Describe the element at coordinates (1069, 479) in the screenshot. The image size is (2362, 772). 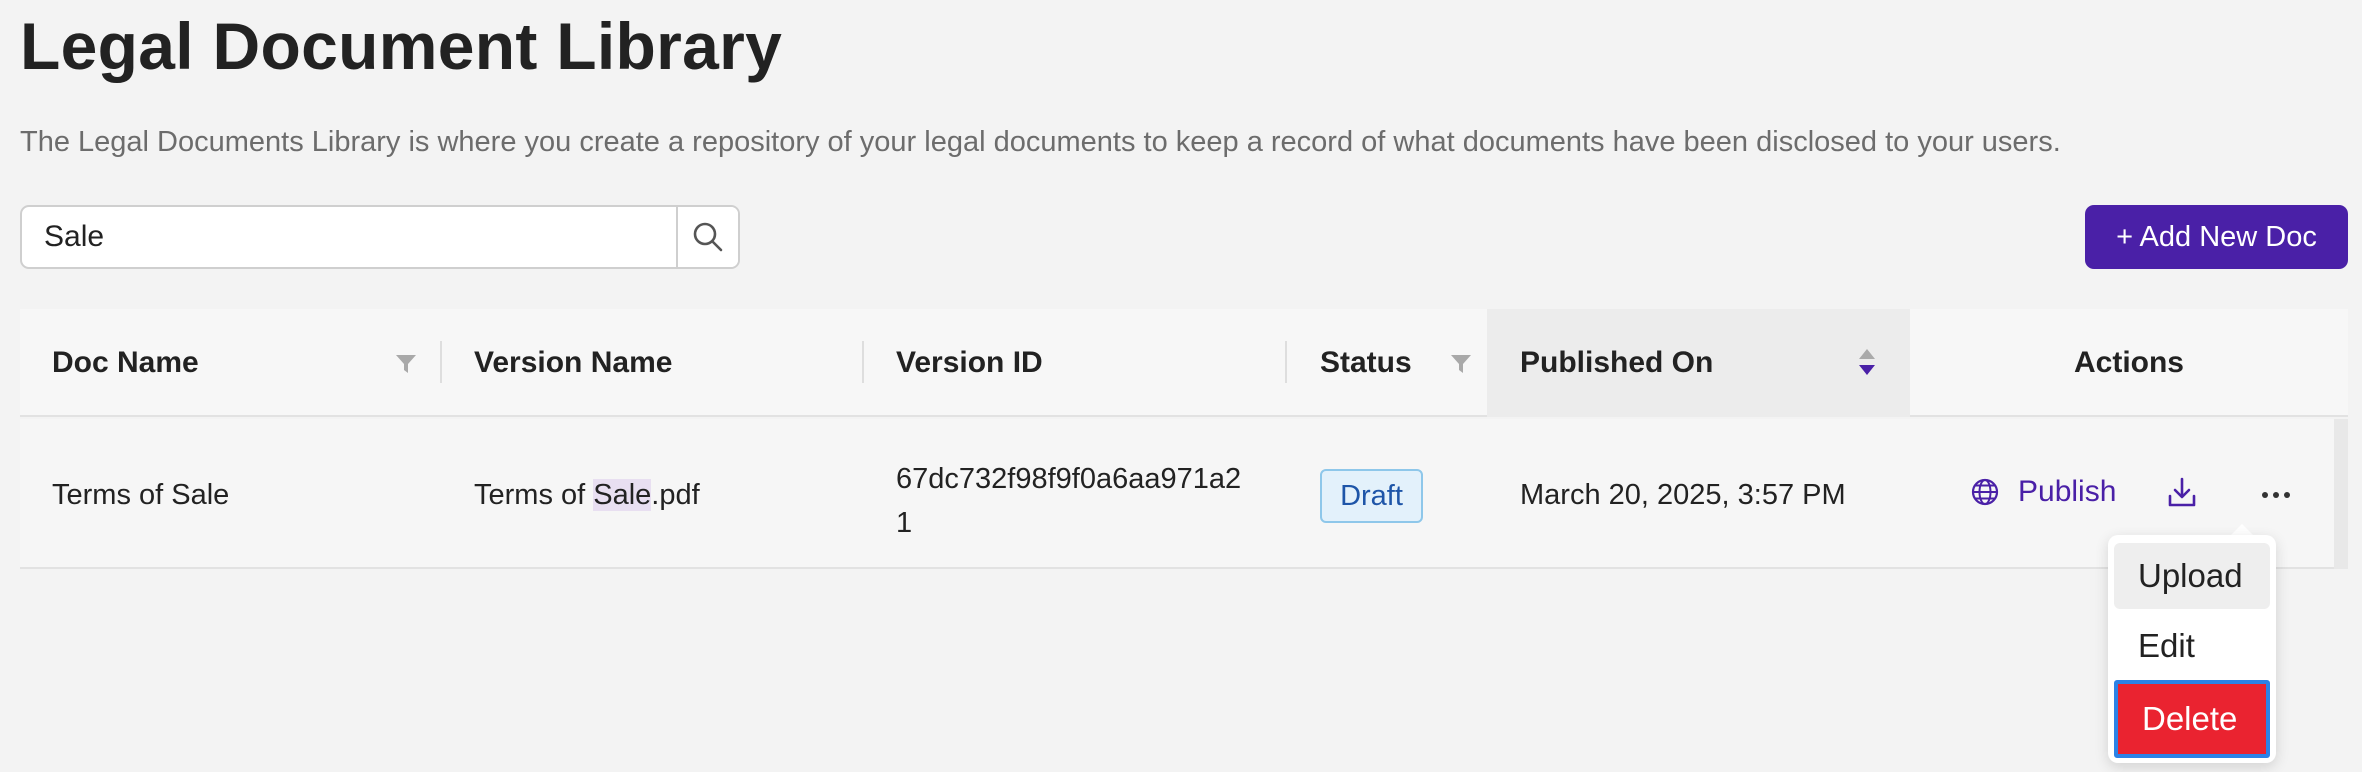
I see `version-id-line: 67dc732f98f9f0a6aa971a2` at that location.